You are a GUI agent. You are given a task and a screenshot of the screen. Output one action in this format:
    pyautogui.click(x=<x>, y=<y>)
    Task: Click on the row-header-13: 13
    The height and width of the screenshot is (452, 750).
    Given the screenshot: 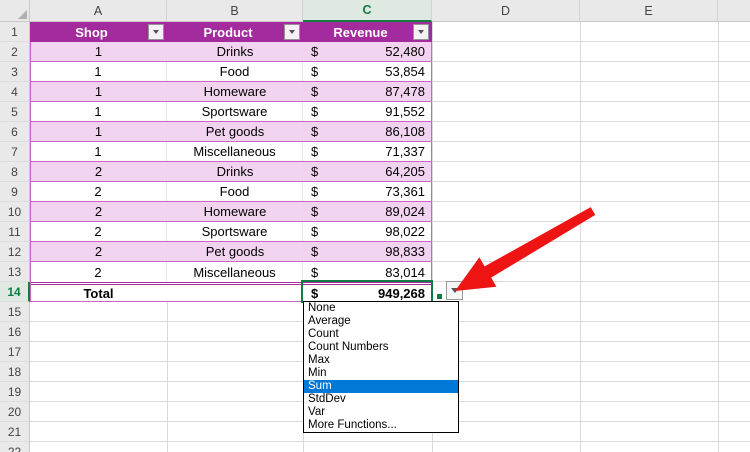 What is the action you would take?
    pyautogui.click(x=15, y=272)
    